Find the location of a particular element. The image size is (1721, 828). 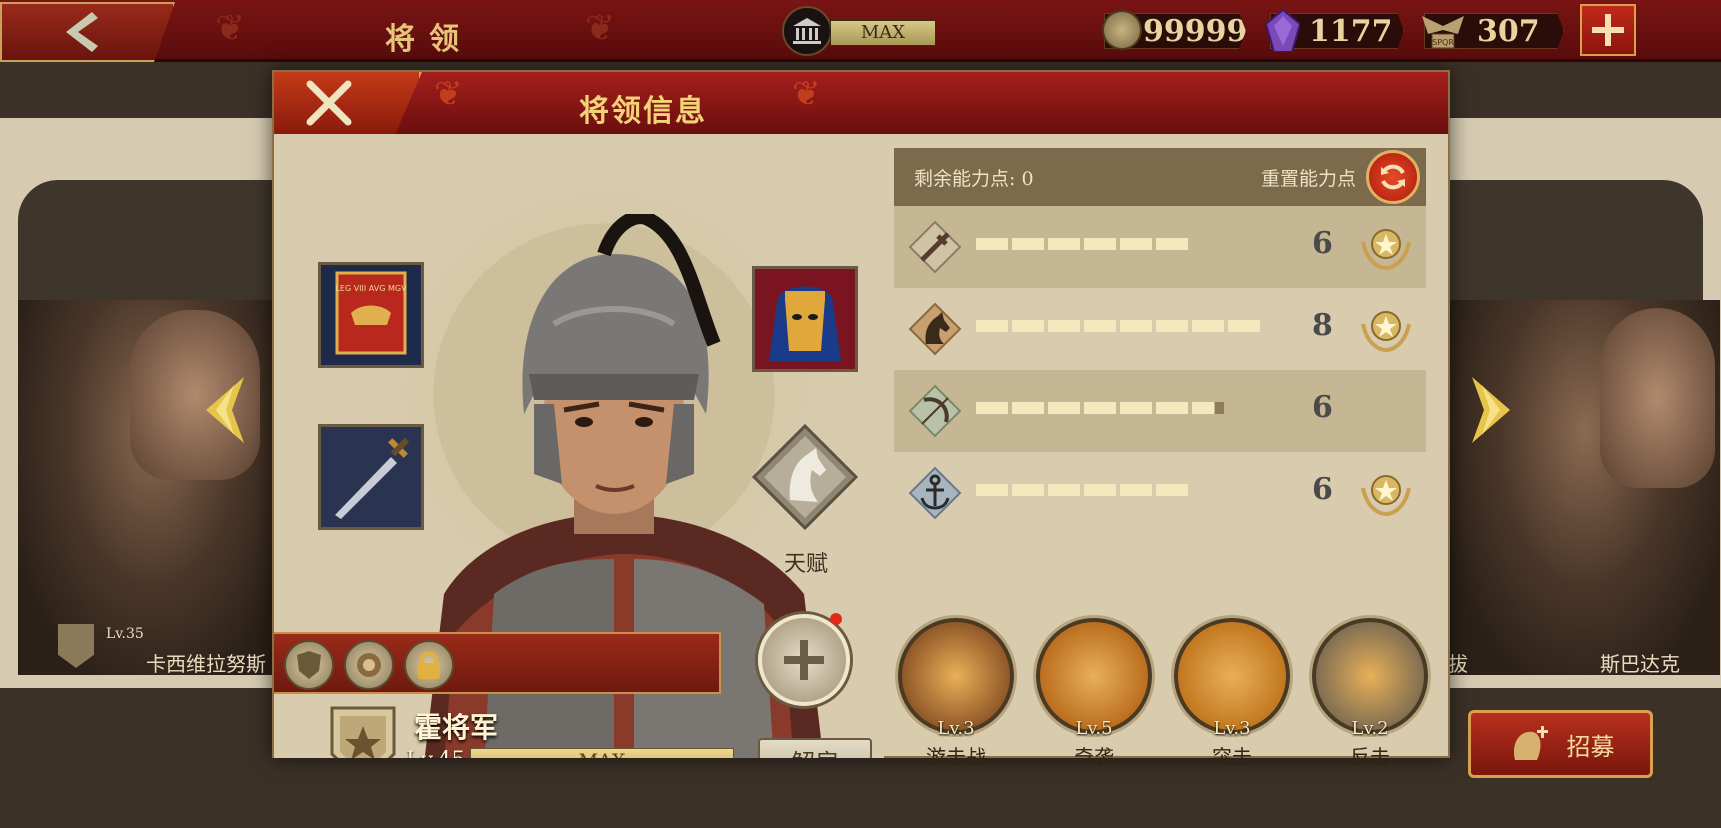

next-hero-arrow-icon is located at coordinates (1491, 410).